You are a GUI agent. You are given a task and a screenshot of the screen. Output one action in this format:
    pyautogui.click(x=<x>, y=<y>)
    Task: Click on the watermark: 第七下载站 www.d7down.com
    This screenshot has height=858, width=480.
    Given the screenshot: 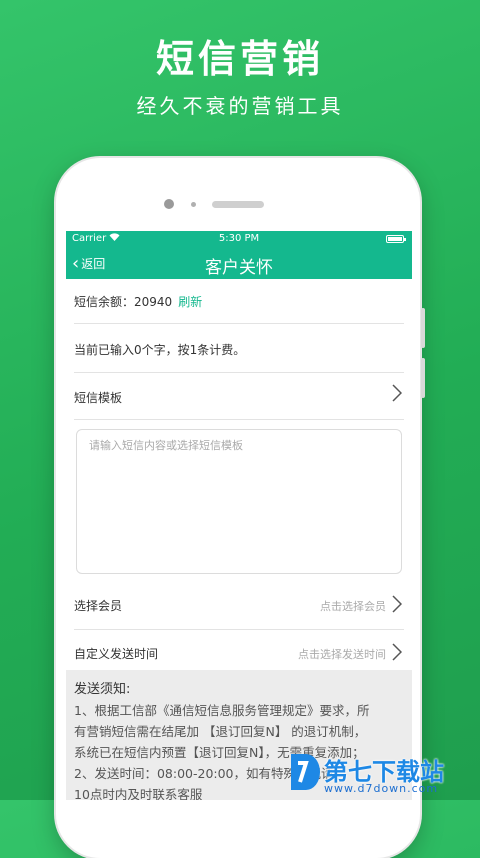 What is the action you would take?
    pyautogui.click(x=384, y=775)
    